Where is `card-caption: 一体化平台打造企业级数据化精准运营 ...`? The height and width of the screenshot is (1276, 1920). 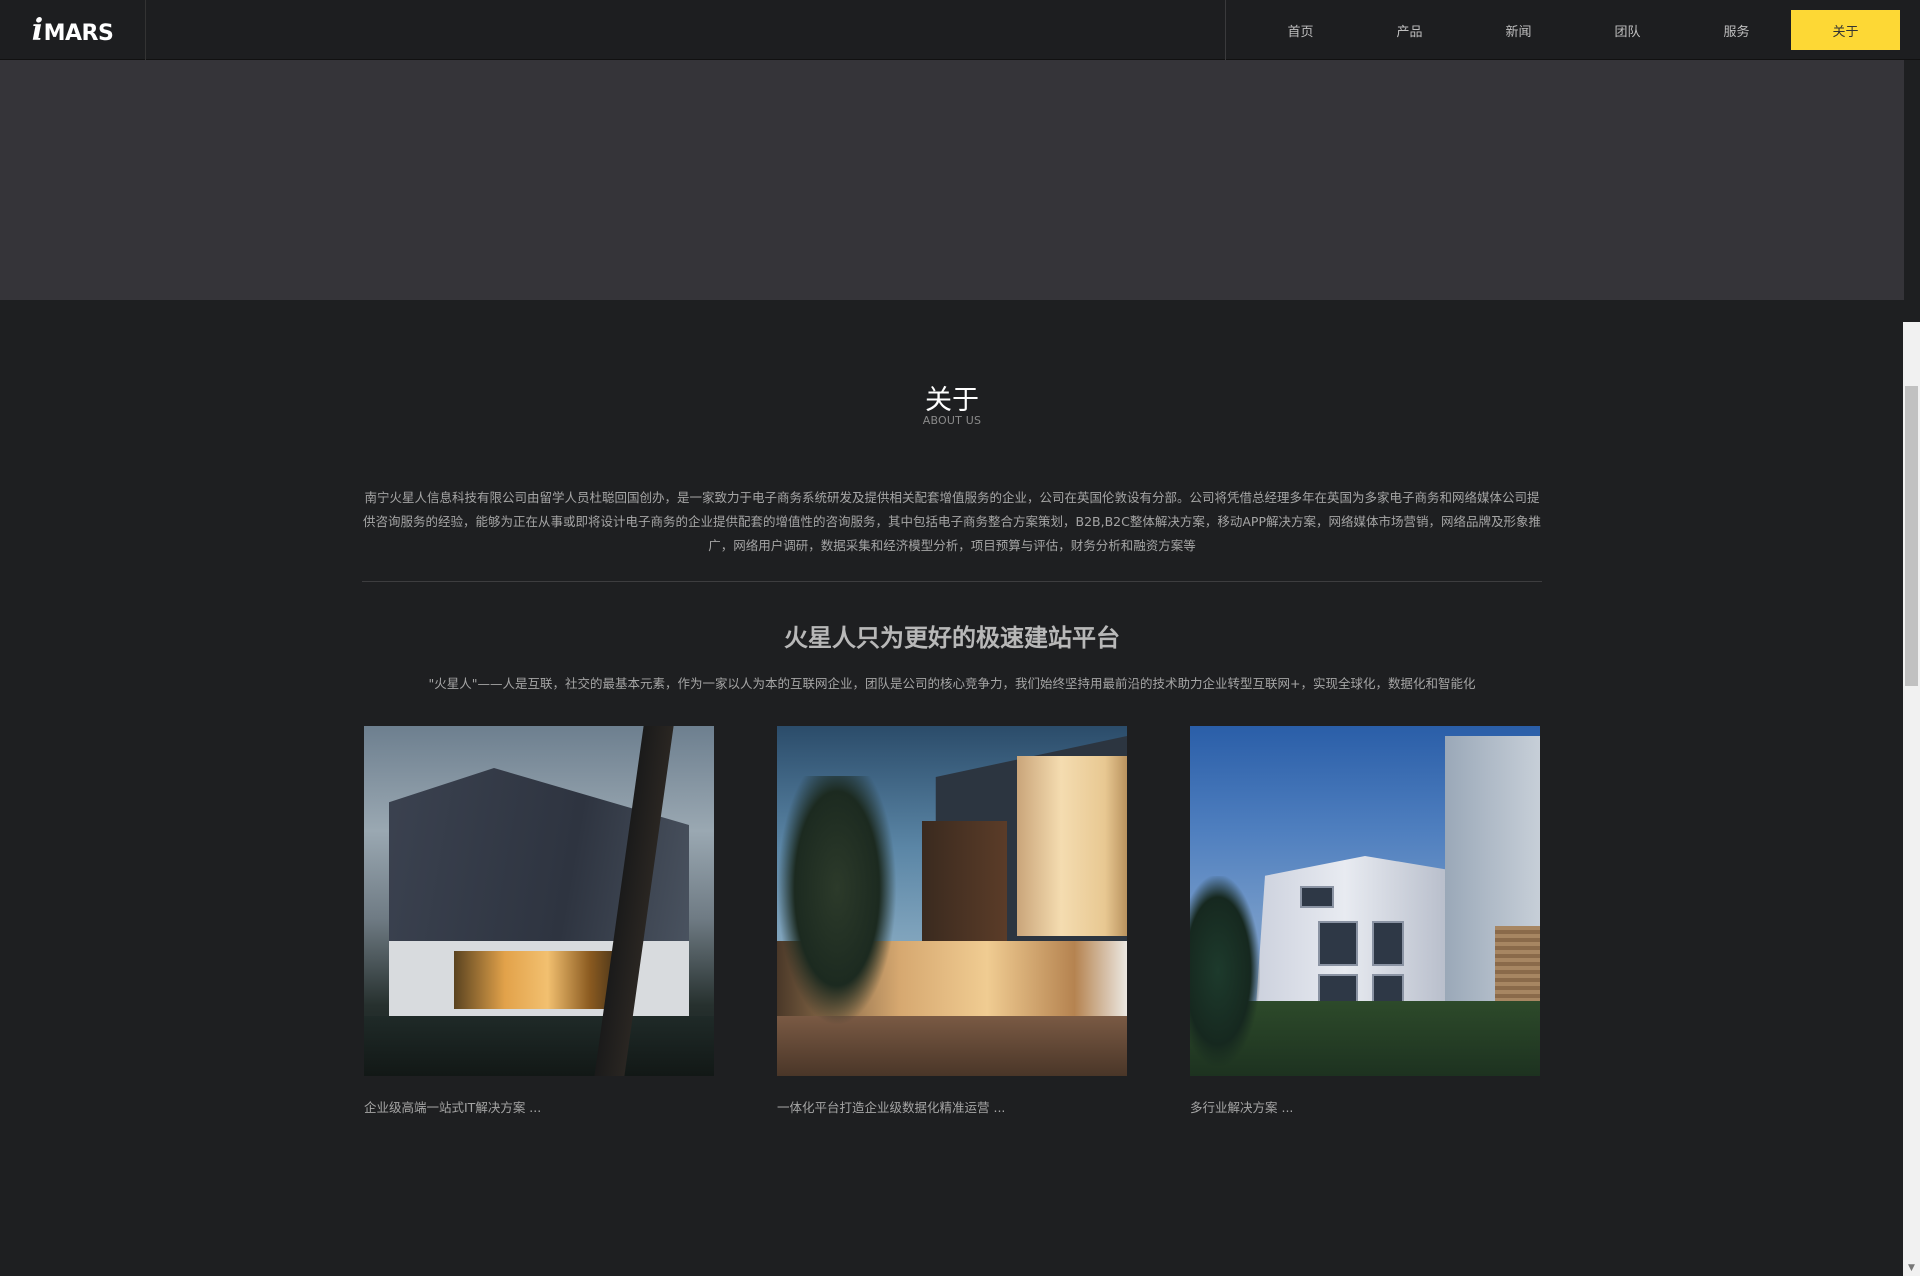 card-caption: 一体化平台打造企业级数据化精准运营 ... is located at coordinates (952, 1106).